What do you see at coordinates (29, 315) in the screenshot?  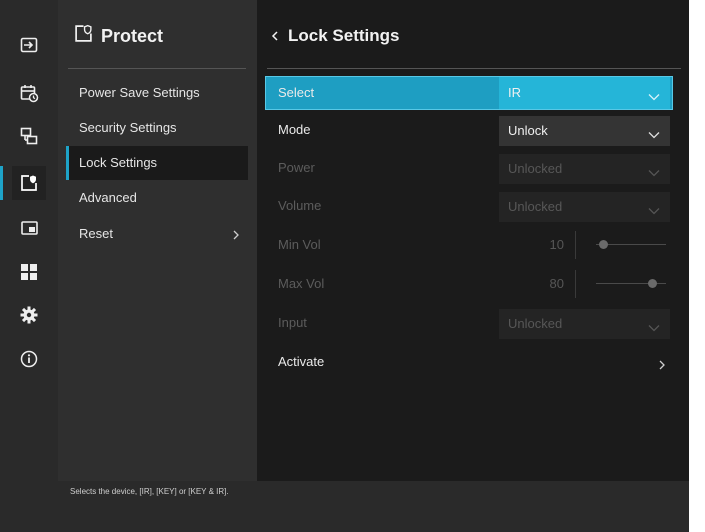 I see `settings-icon` at bounding box center [29, 315].